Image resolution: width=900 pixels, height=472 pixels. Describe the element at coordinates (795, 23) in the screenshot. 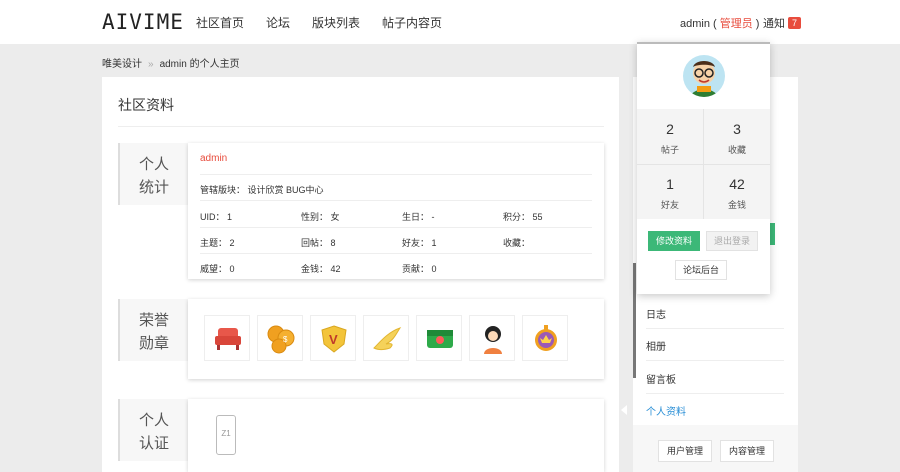

I see `notification-badge: 7` at that location.